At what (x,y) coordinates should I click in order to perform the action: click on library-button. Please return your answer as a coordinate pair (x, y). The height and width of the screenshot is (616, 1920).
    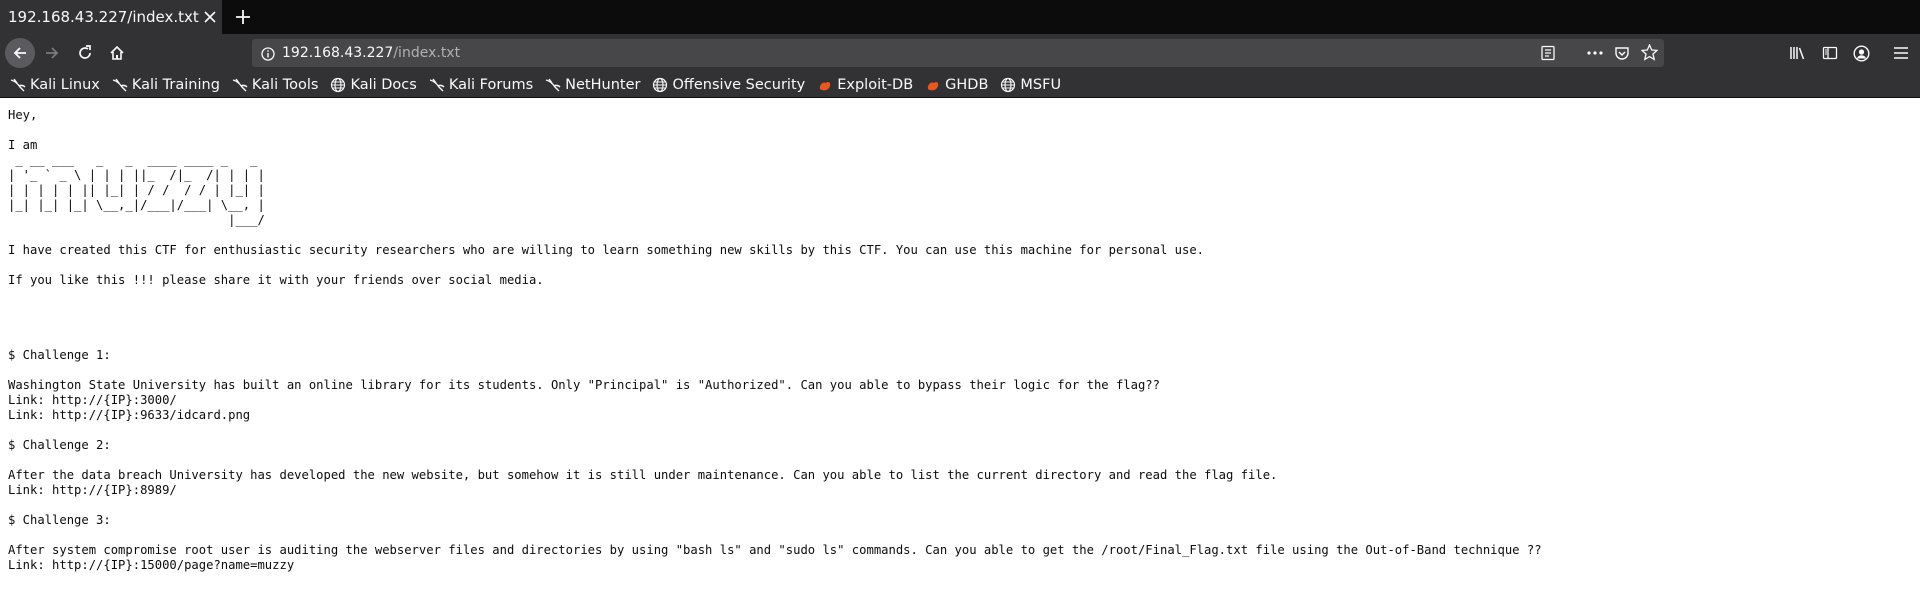
    Looking at the image, I should click on (1798, 53).